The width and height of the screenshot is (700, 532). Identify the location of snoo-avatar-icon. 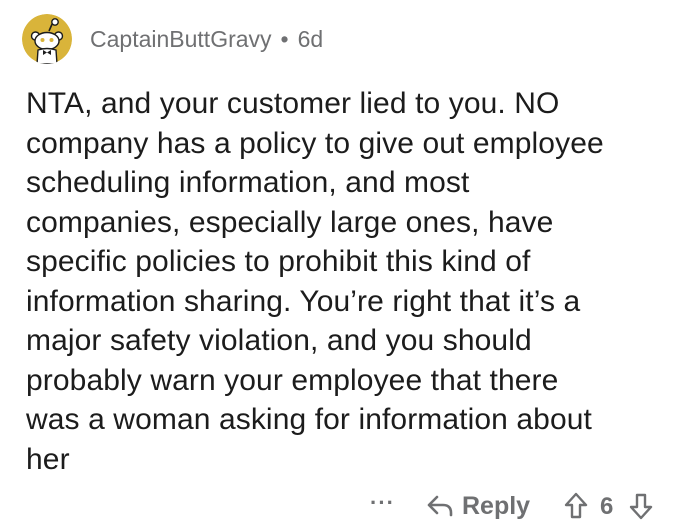
(47, 39).